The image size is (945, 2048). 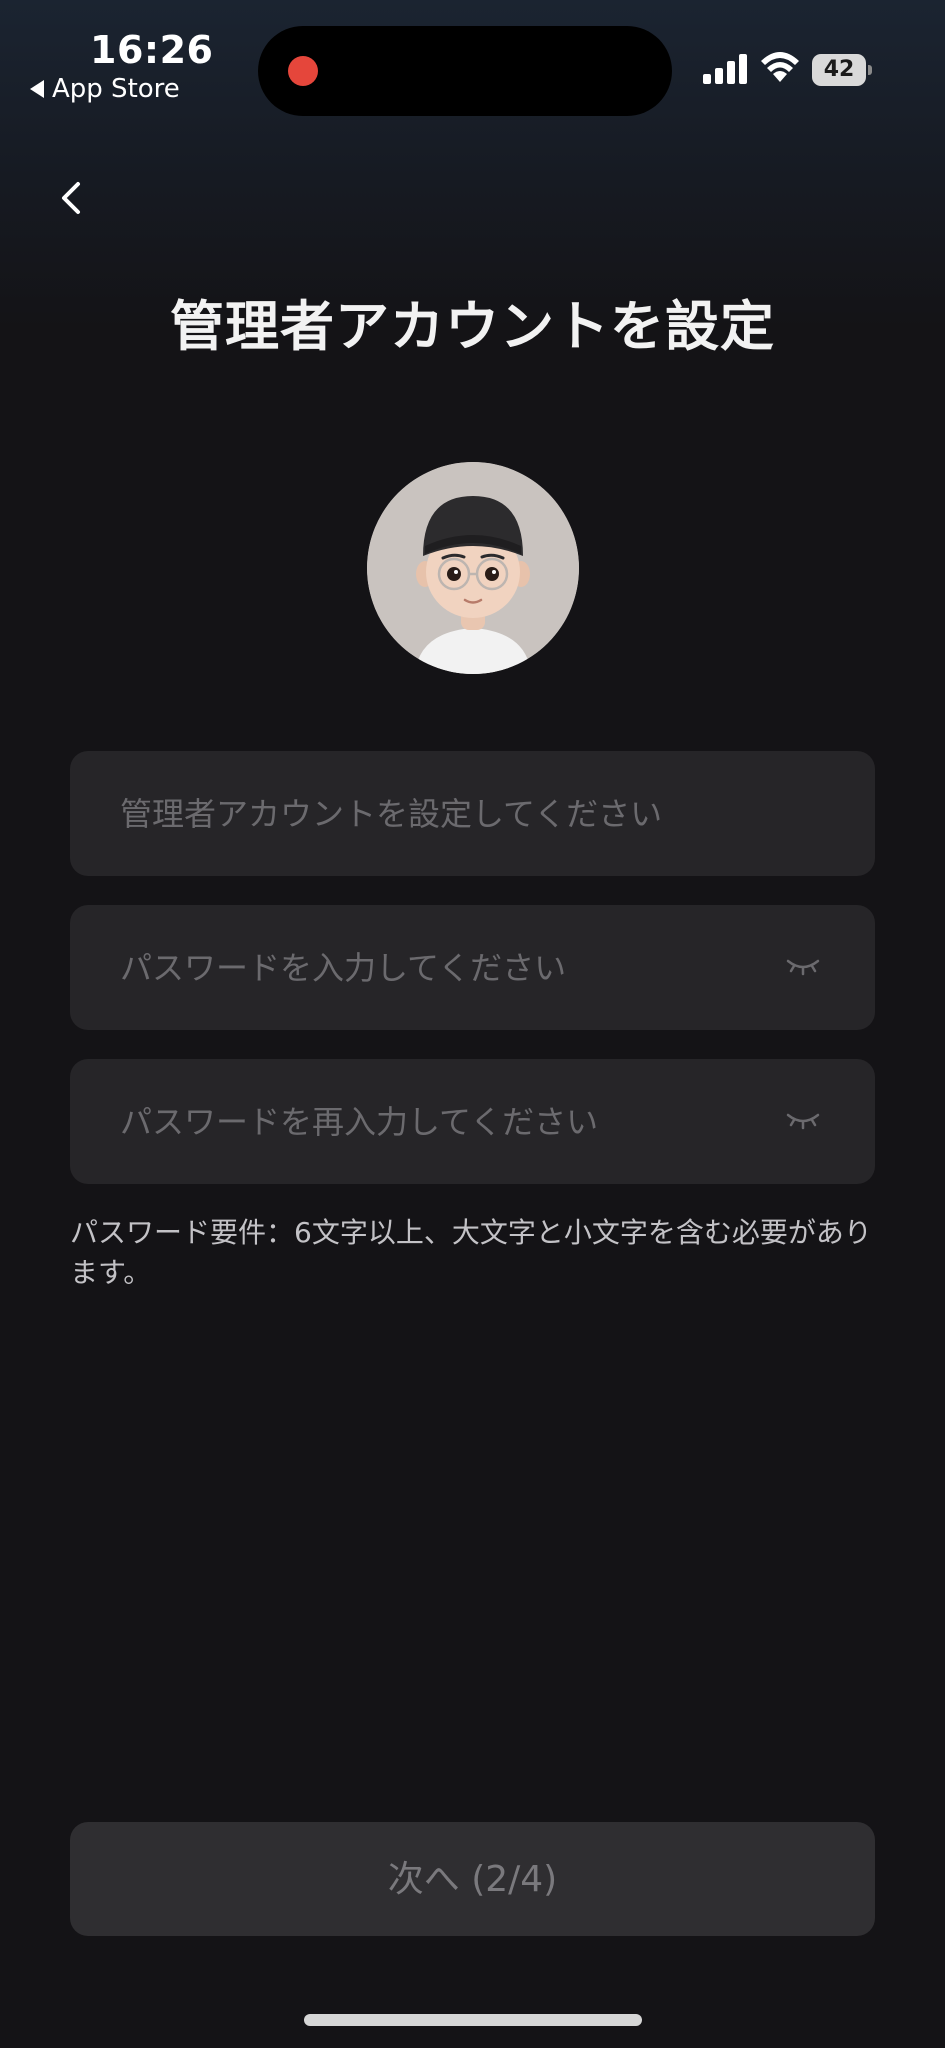 I want to click on battery-icon: 42, so click(x=842, y=70).